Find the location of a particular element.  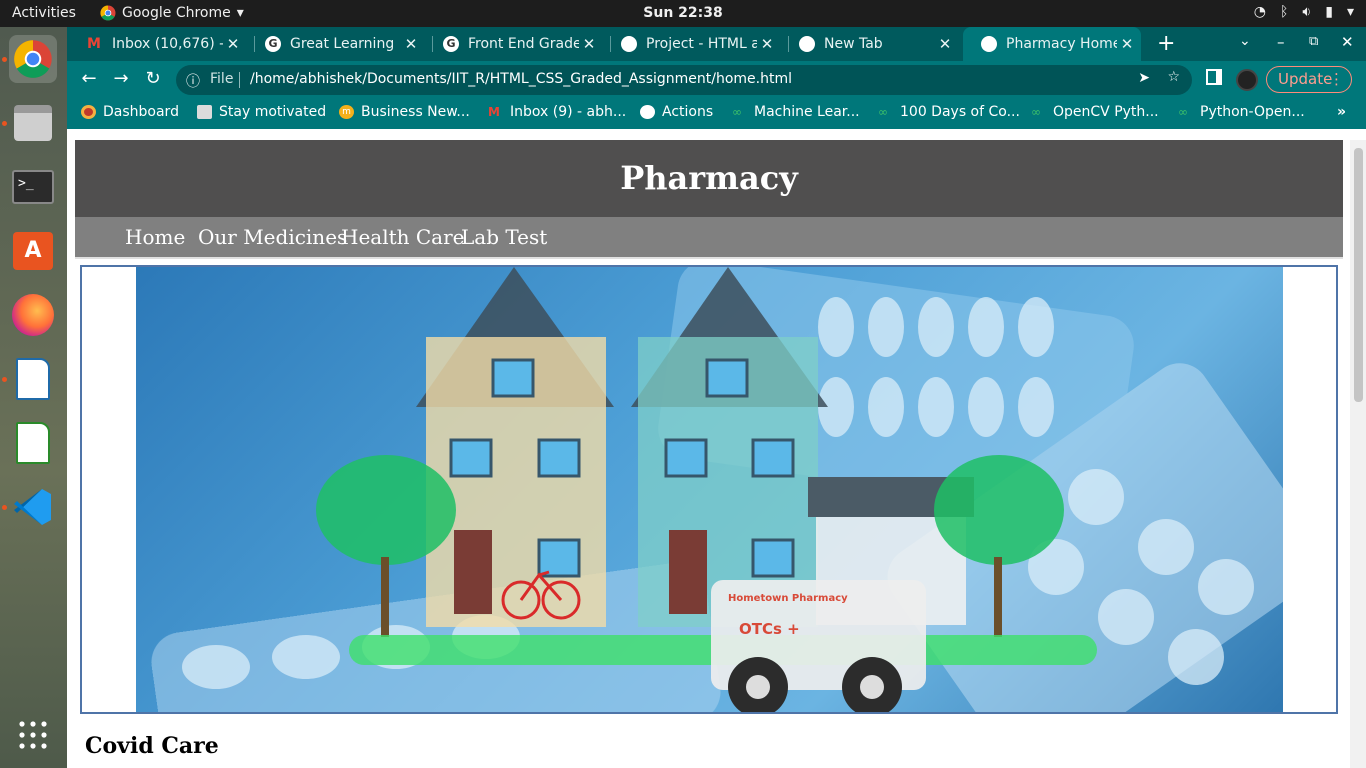

vscode-icon is located at coordinates (32, 507).